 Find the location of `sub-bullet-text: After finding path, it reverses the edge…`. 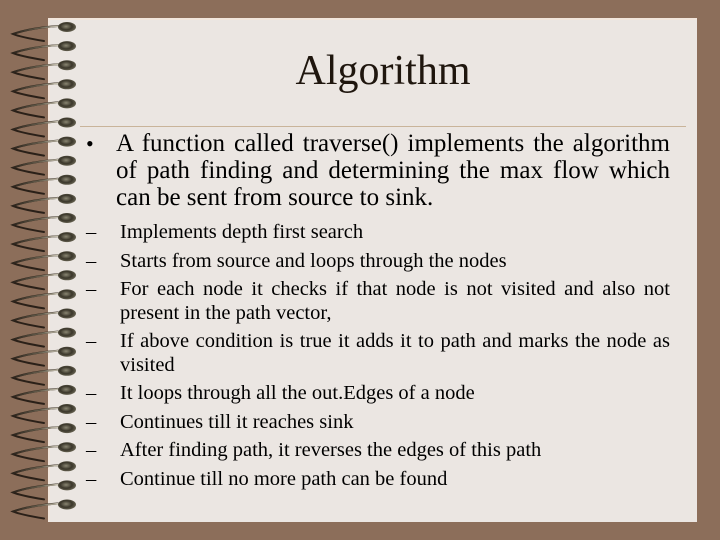

sub-bullet-text: After finding path, it reverses the edge… is located at coordinates (331, 450).